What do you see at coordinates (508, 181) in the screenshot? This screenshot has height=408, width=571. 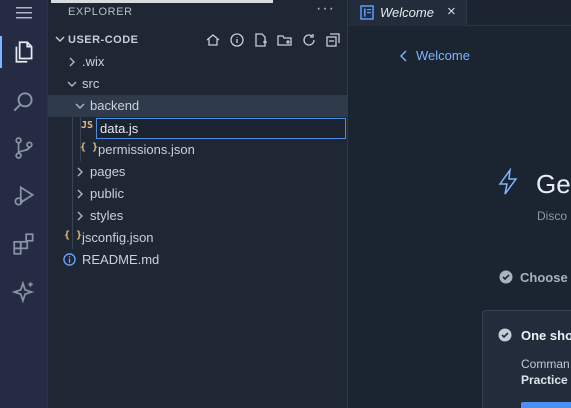 I see `lightning-icon` at bounding box center [508, 181].